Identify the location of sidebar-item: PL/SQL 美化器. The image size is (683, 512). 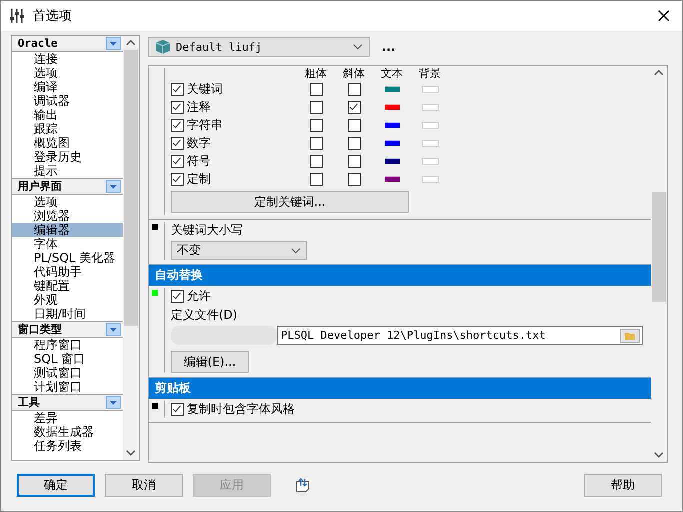
(67, 258).